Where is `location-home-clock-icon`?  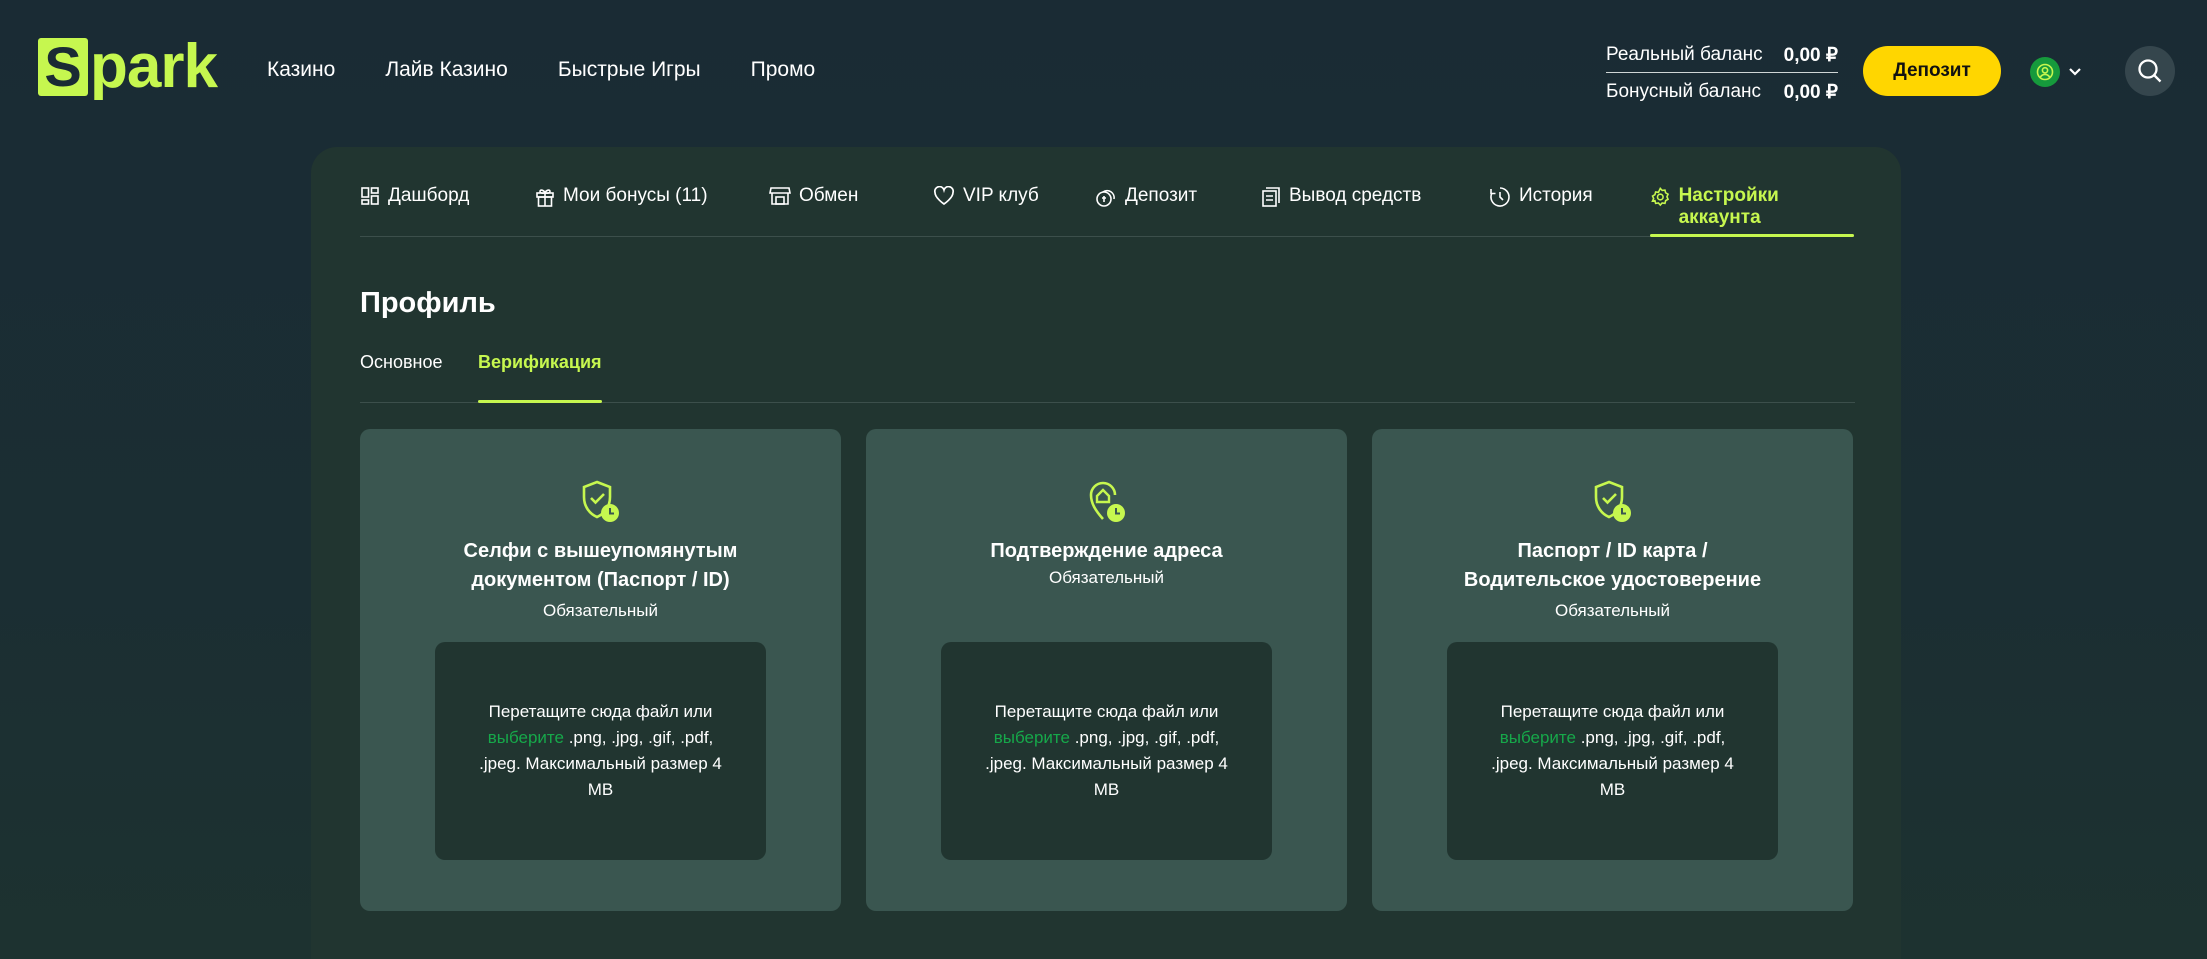
location-home-clock-icon is located at coordinates (1107, 501).